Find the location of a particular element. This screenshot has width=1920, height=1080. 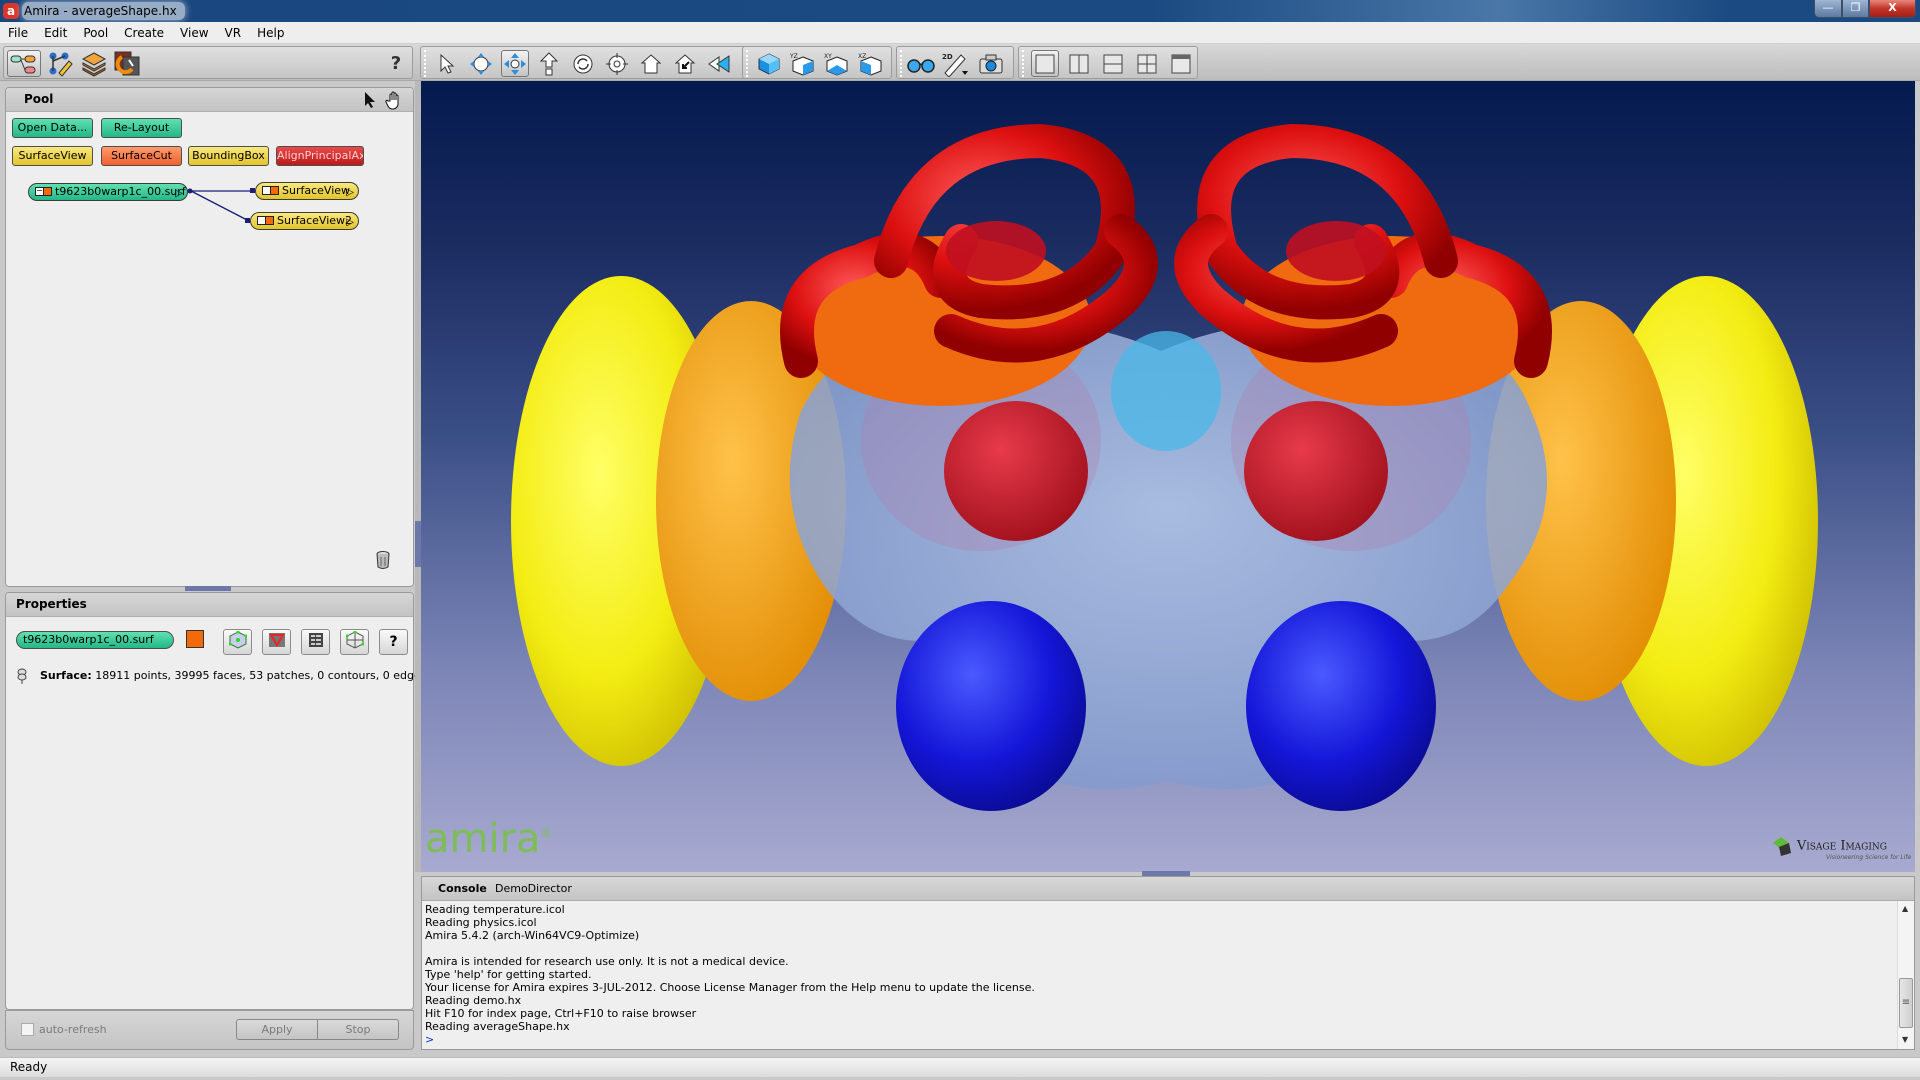

scroll-down-icon: ▼ is located at coordinates (1905, 1039).